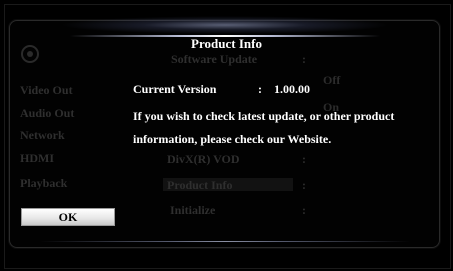 The width and height of the screenshot is (453, 271). Describe the element at coordinates (214, 59) in the screenshot. I see `list-item-software-update: Software Update` at that location.